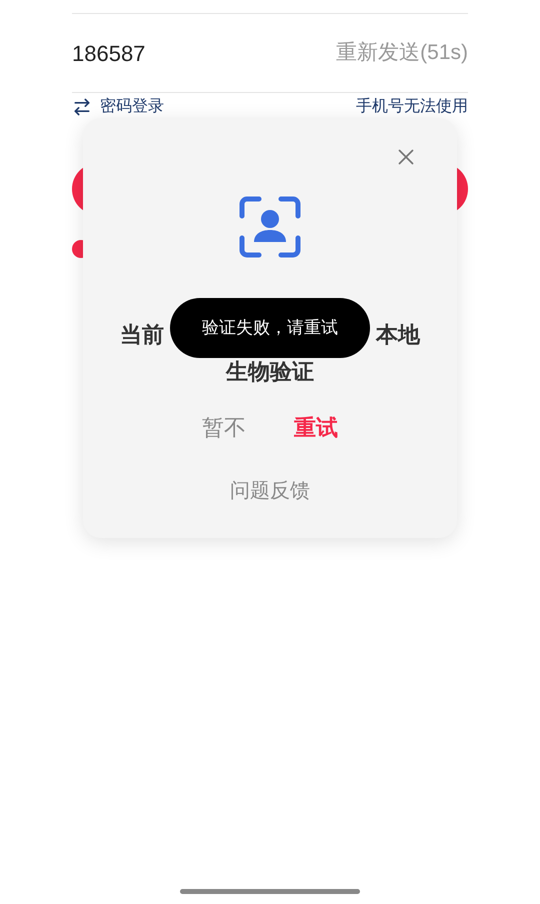 This screenshot has height=904, width=540. I want to click on cancel-button: 暂不, so click(224, 427).